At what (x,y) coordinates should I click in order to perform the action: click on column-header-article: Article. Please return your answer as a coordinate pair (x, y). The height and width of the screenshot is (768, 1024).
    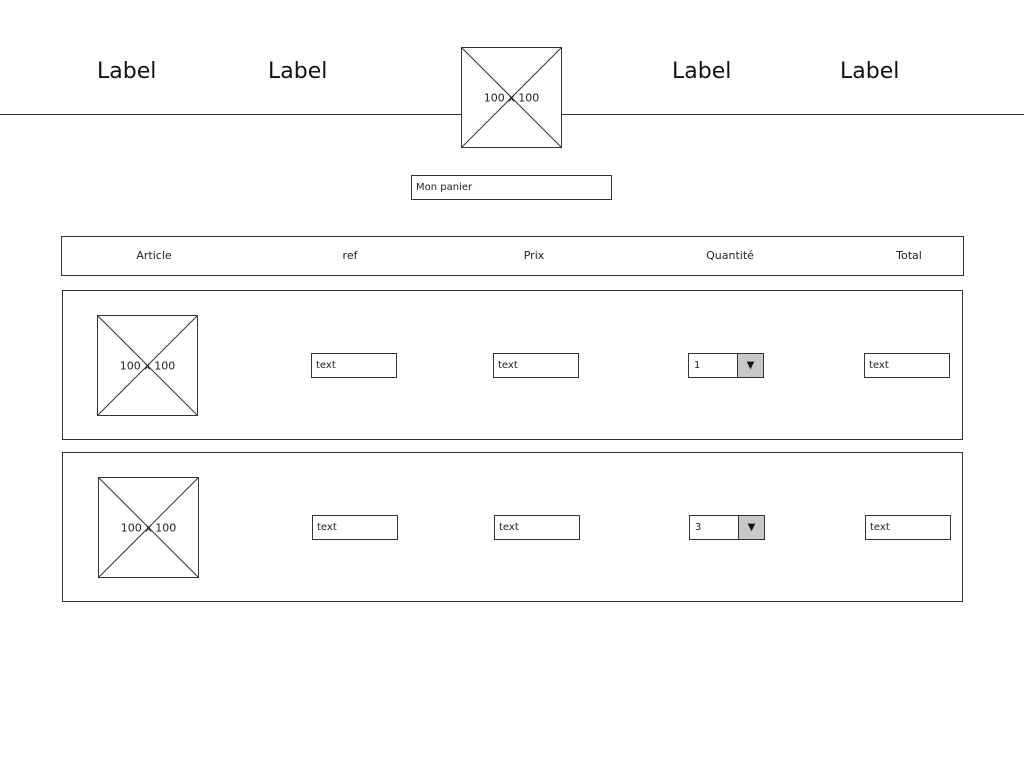
    Looking at the image, I should click on (154, 255).